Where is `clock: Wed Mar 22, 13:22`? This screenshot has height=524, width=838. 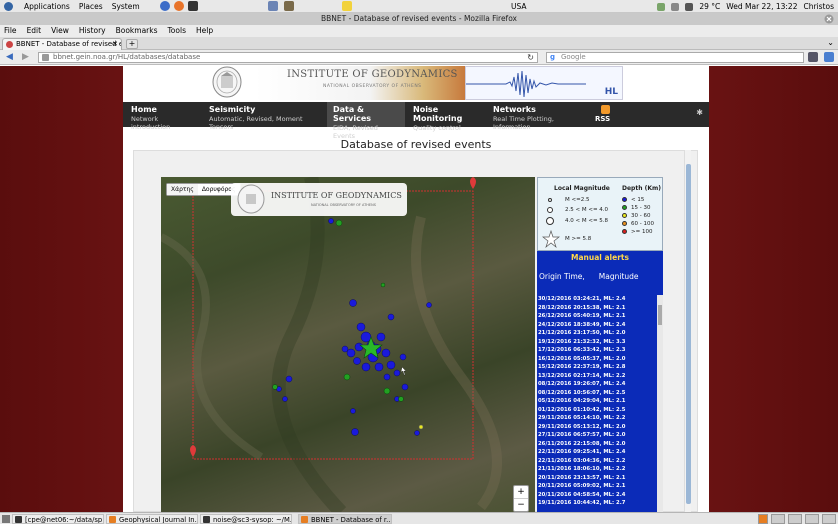
clock: Wed Mar 22, 13:22 is located at coordinates (761, 6).